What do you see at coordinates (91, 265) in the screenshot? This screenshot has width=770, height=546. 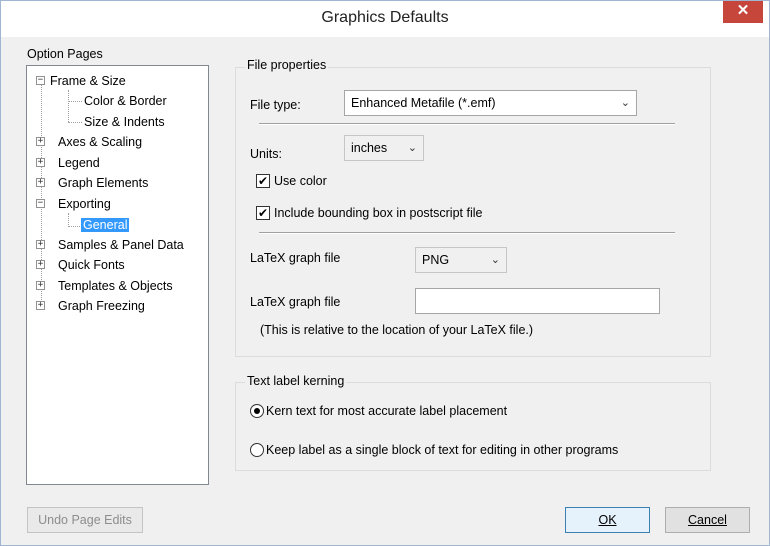 I see `tree-item-label: Quick Fonts` at bounding box center [91, 265].